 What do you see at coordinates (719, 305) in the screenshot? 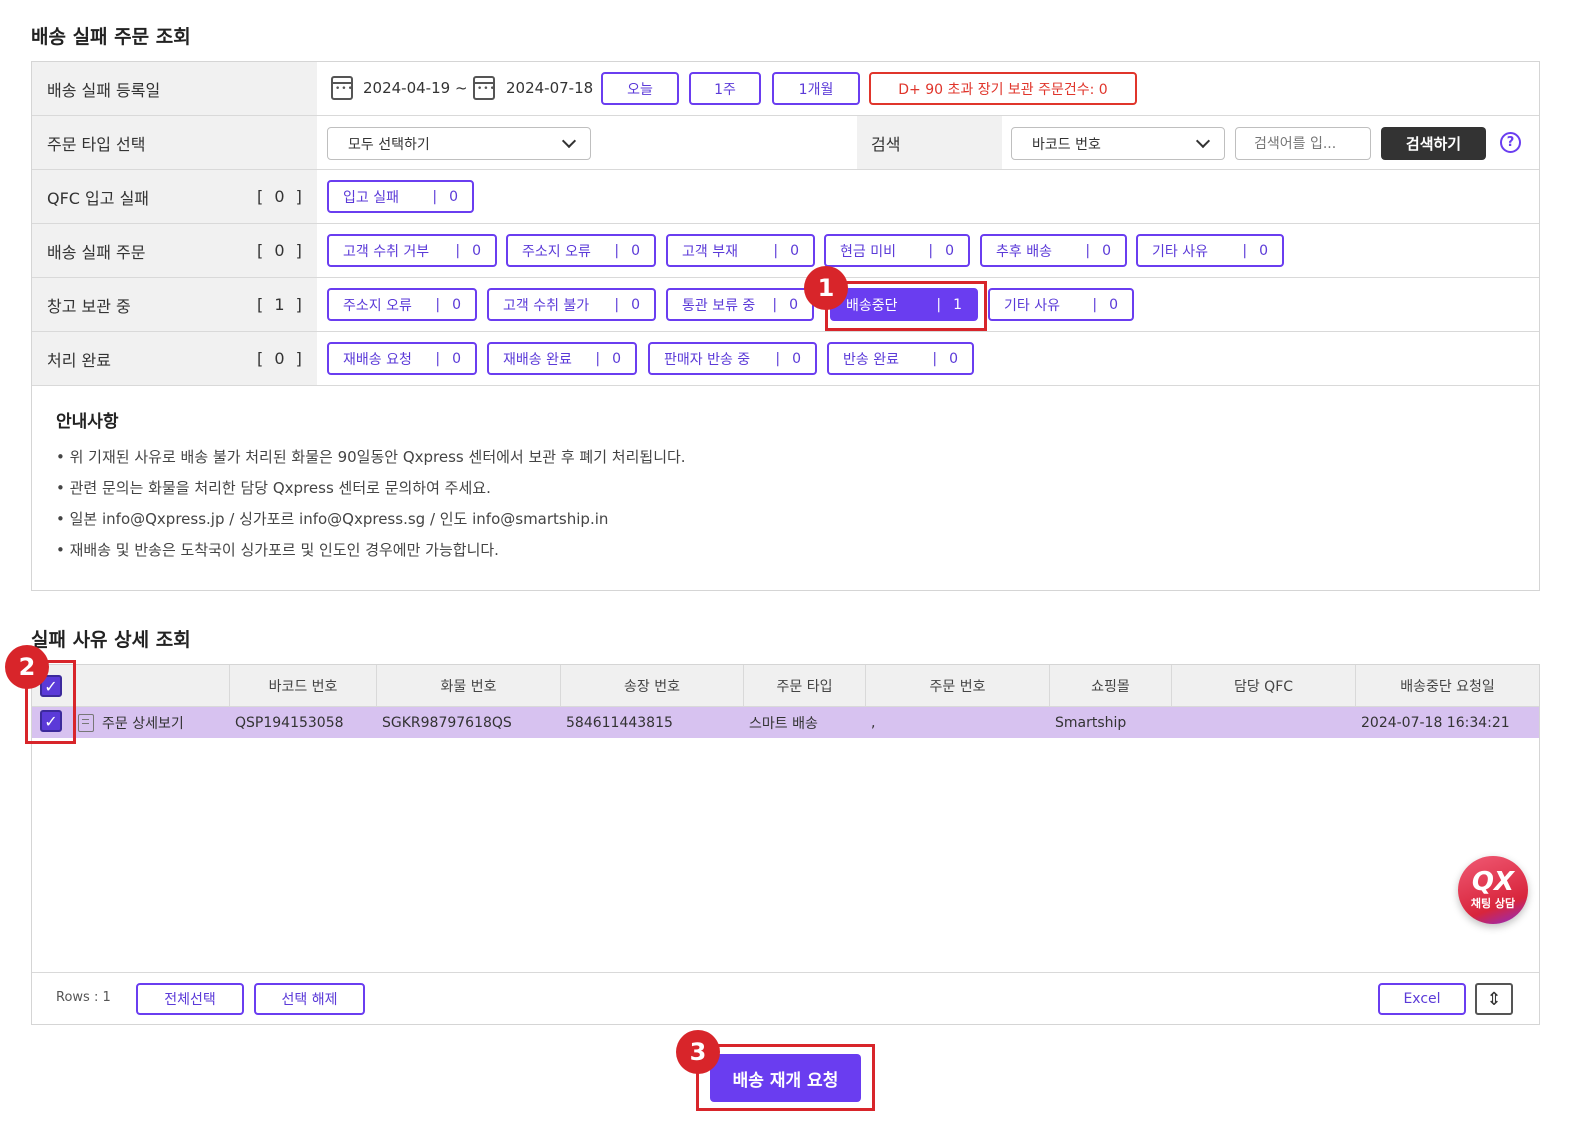
I see `button-label: 통관 보류 중` at bounding box center [719, 305].